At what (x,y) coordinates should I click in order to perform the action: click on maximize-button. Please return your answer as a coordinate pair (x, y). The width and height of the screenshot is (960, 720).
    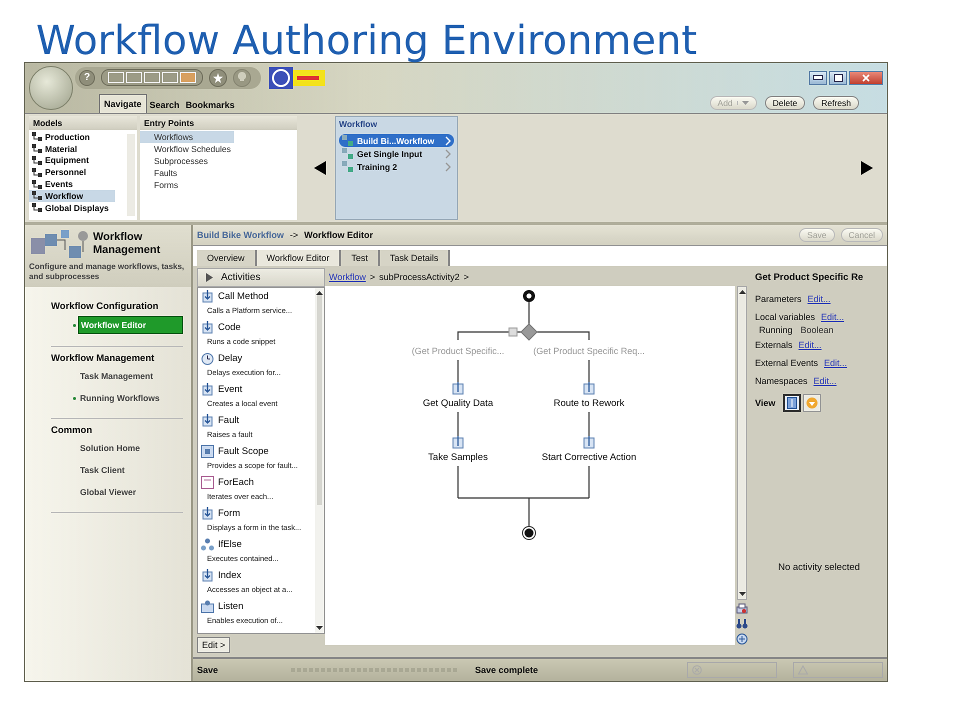
    Looking at the image, I should click on (838, 77).